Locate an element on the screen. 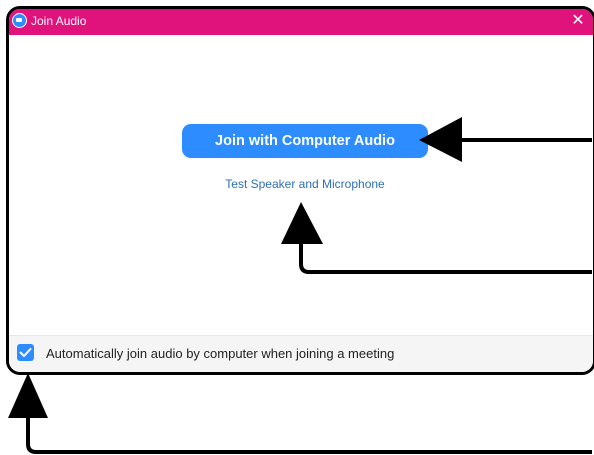  titlebar: Join Audio ✕ is located at coordinates (301, 22).